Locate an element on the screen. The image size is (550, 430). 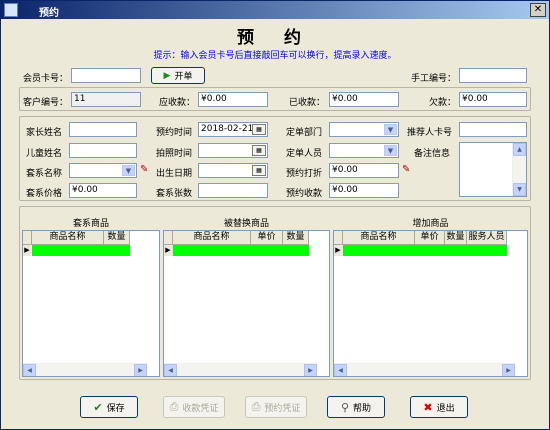
notes-textarea: ▲ ▼ is located at coordinates (493, 169).